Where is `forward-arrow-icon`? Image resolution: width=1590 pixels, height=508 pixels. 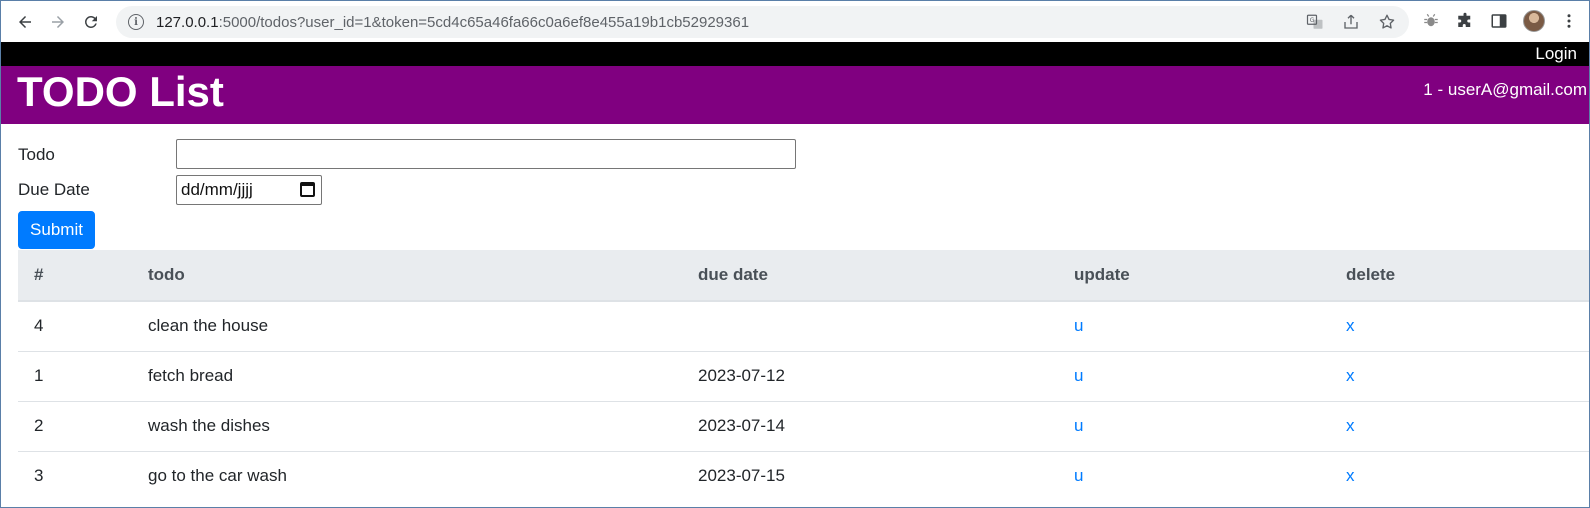 forward-arrow-icon is located at coordinates (58, 22).